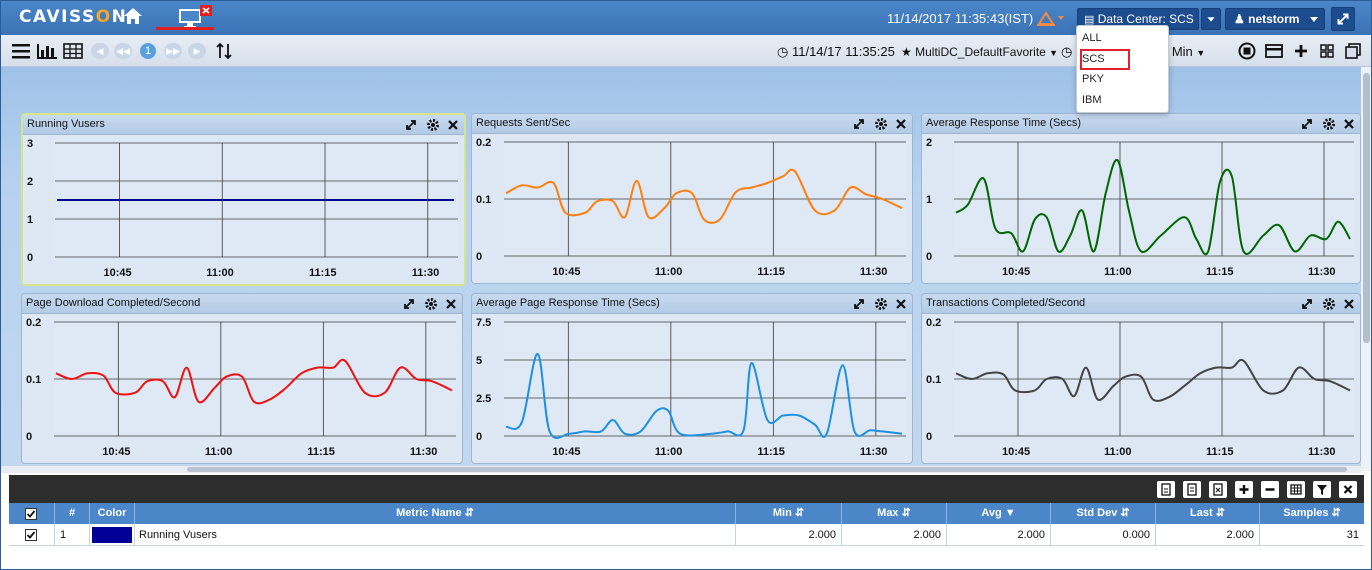 This screenshot has height=570, width=1372. I want to click on add-row-icon, so click(1244, 489).